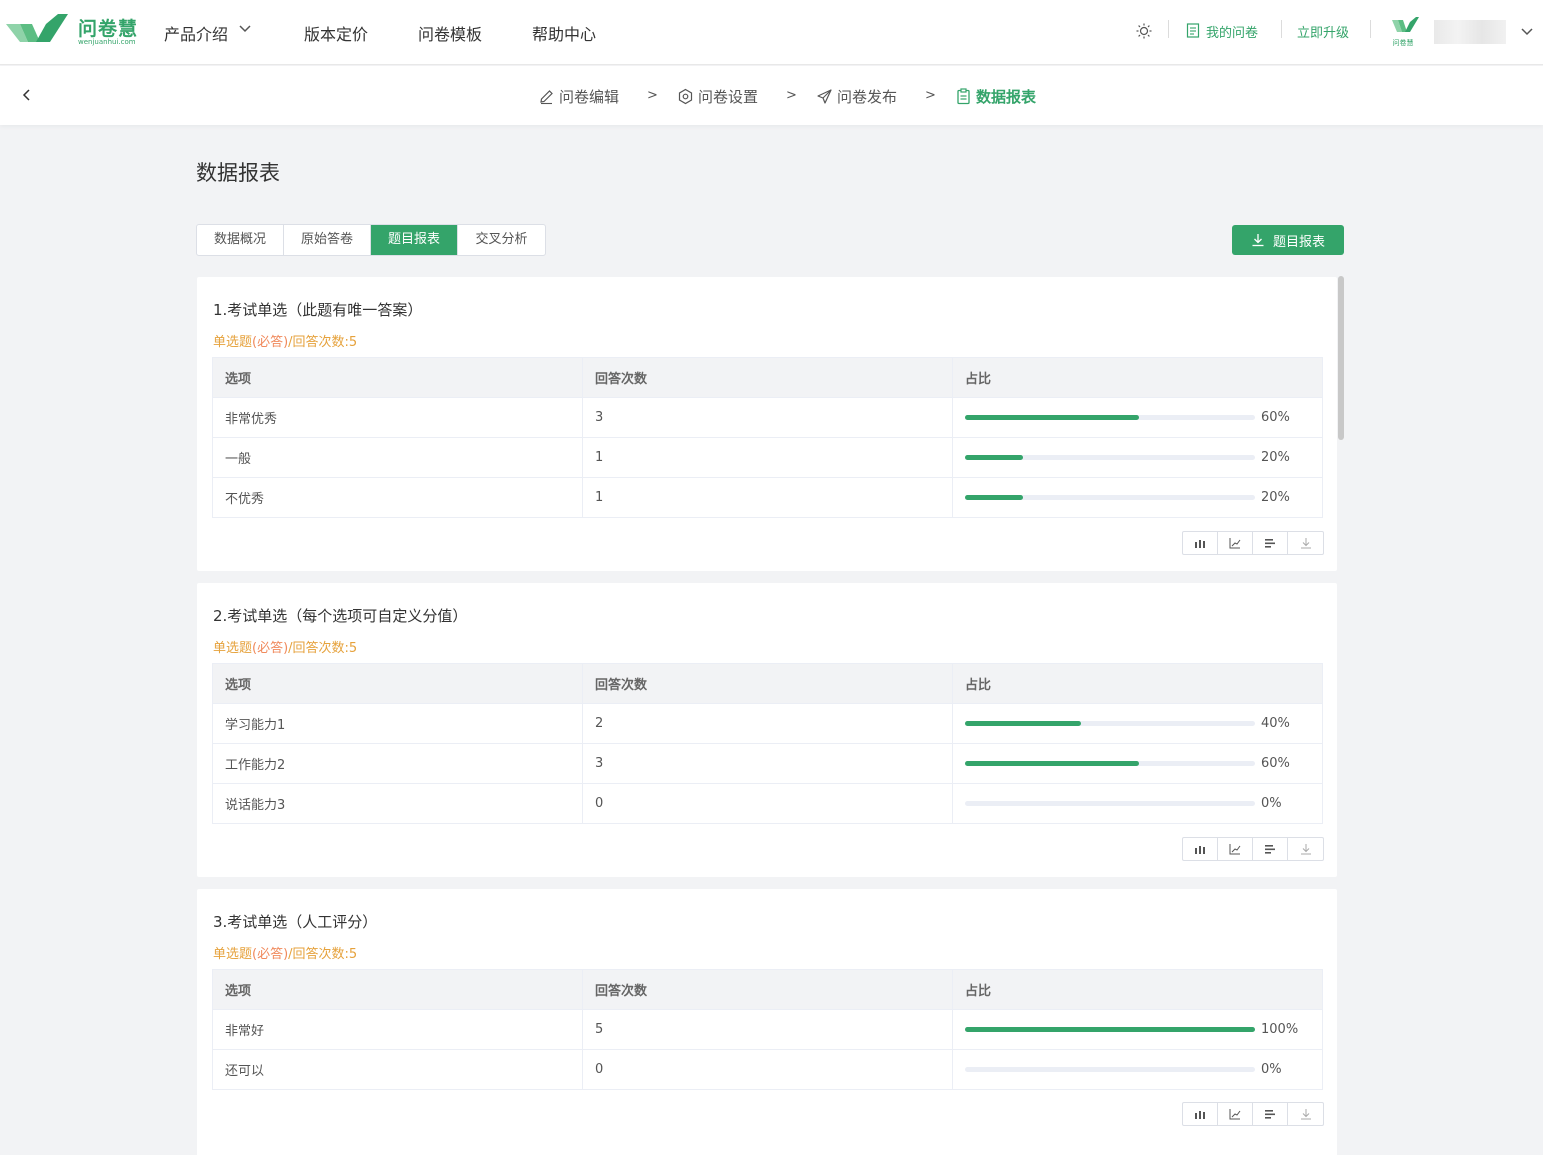 The image size is (1543, 1155). What do you see at coordinates (238, 173) in the screenshot?
I see `page-title: 数据报表` at bounding box center [238, 173].